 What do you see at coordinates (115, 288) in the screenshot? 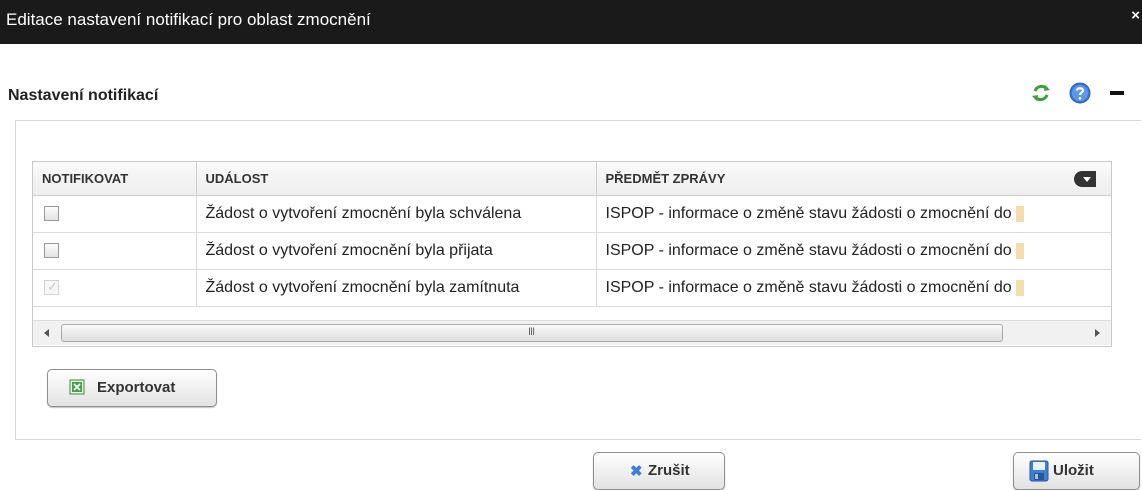
I see `notify-cell: ✓` at bounding box center [115, 288].